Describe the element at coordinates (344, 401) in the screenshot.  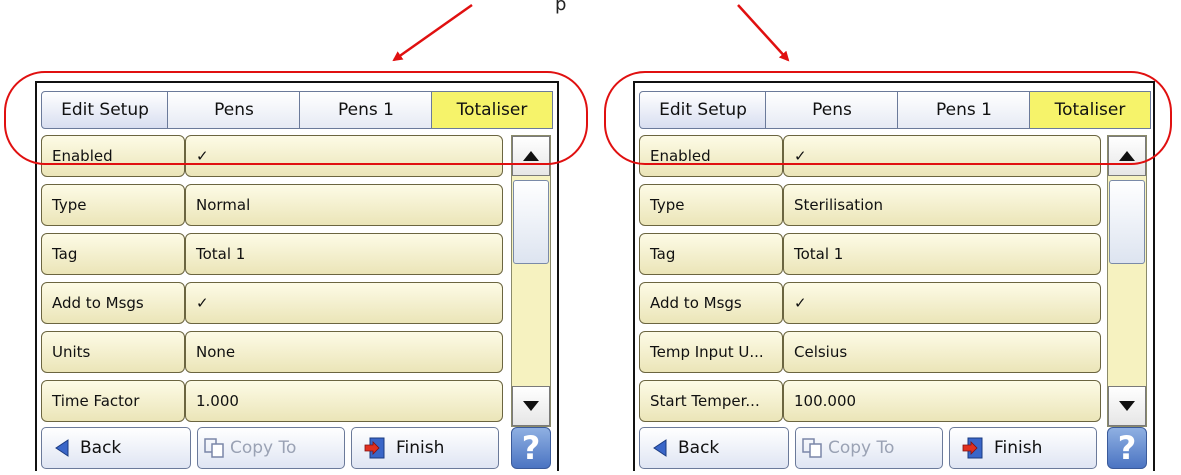
I see `setting-value: 1.000` at that location.